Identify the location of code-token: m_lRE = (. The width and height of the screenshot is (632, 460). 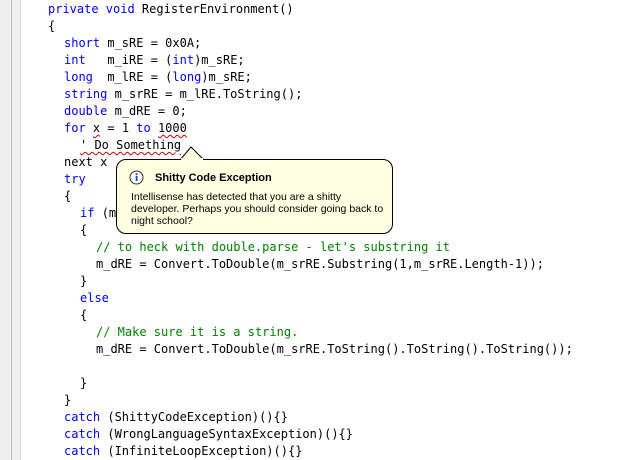
(132, 77).